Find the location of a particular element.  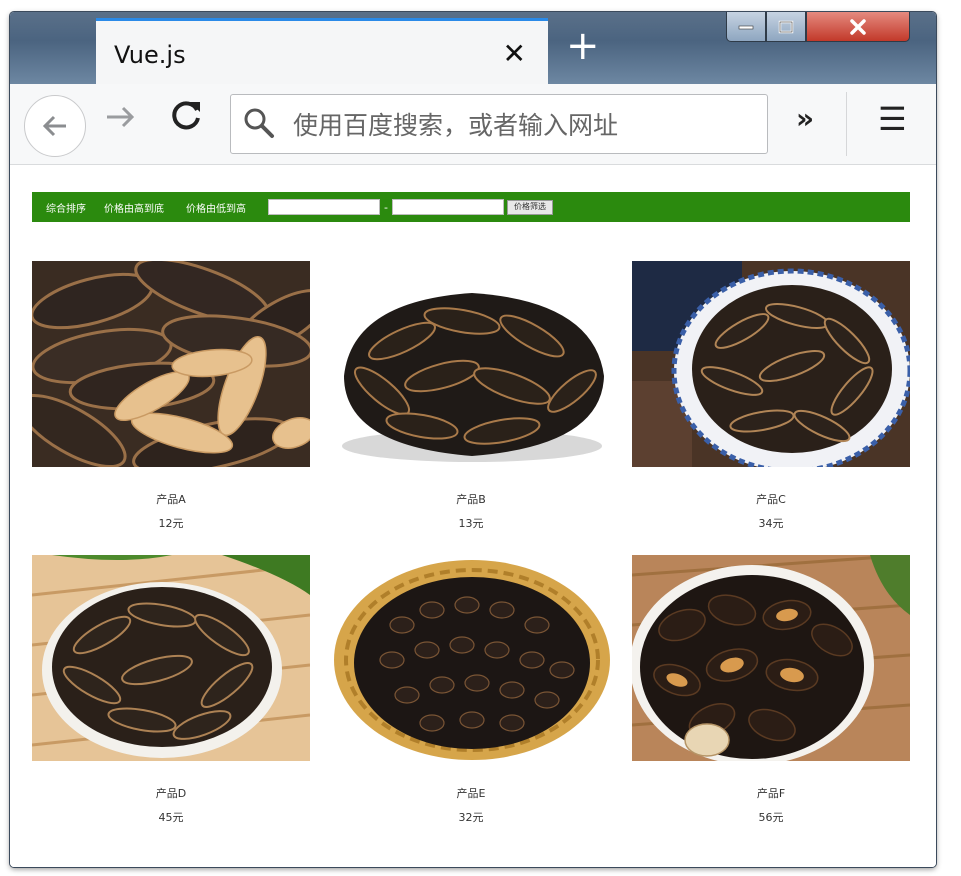

back-button is located at coordinates (55, 126).